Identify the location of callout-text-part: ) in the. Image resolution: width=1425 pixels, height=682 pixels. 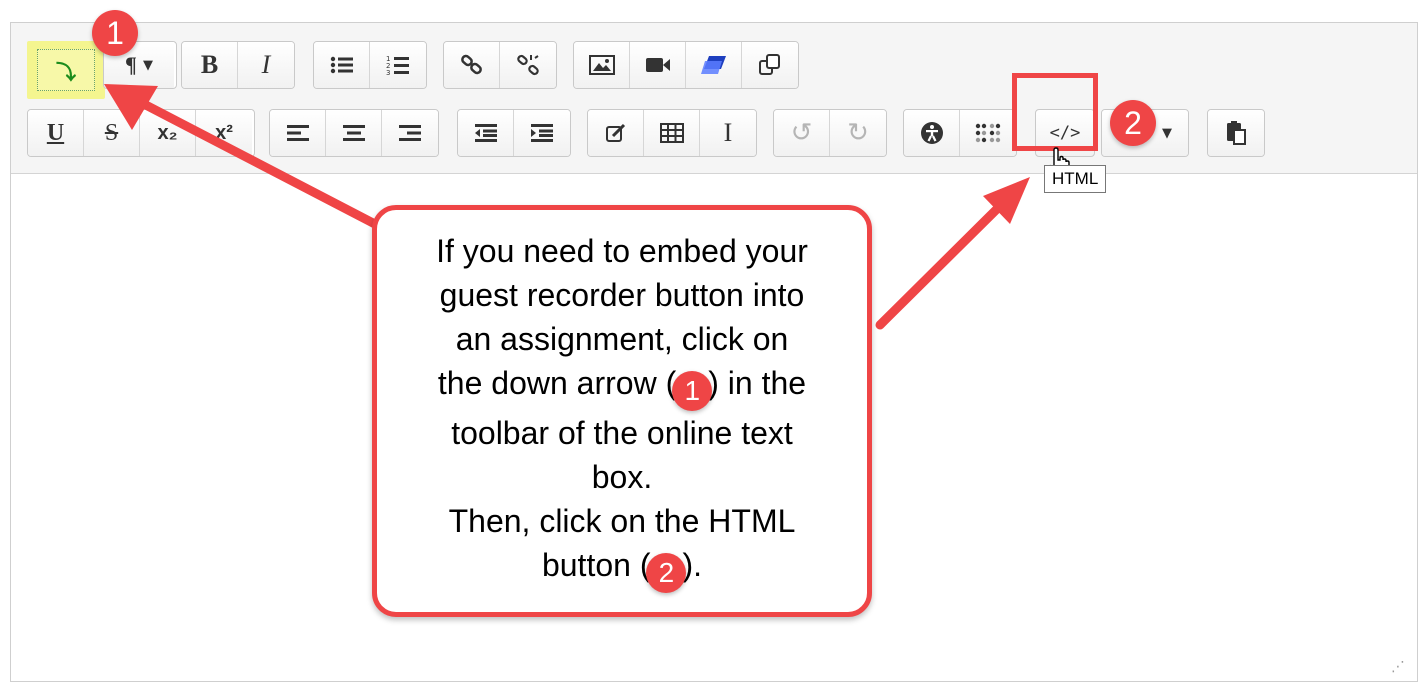
(757, 383).